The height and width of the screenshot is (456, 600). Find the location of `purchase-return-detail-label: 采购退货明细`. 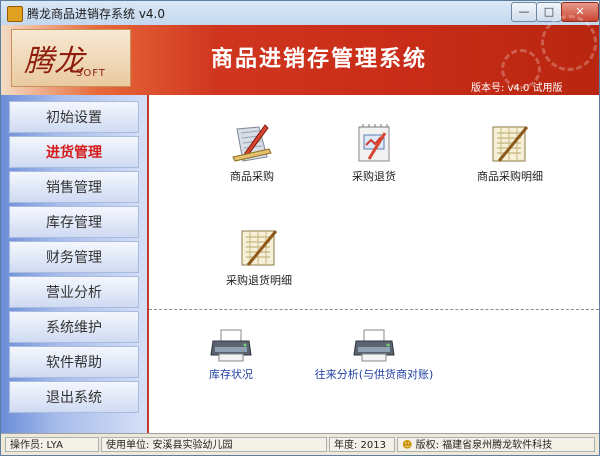

purchase-return-detail-label: 采购退货明细 is located at coordinates (259, 280).